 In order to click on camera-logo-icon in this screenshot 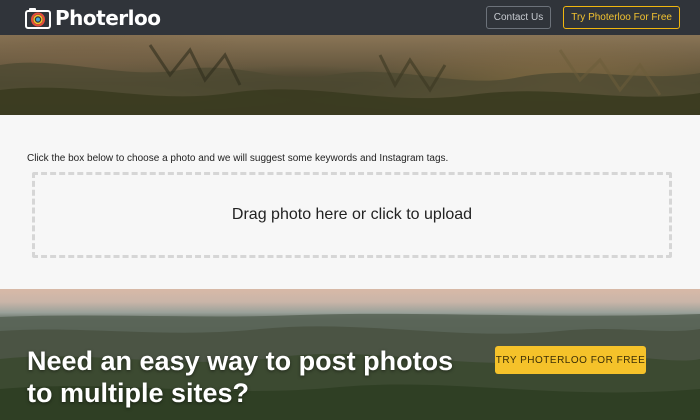, I will do `click(38, 18)`.